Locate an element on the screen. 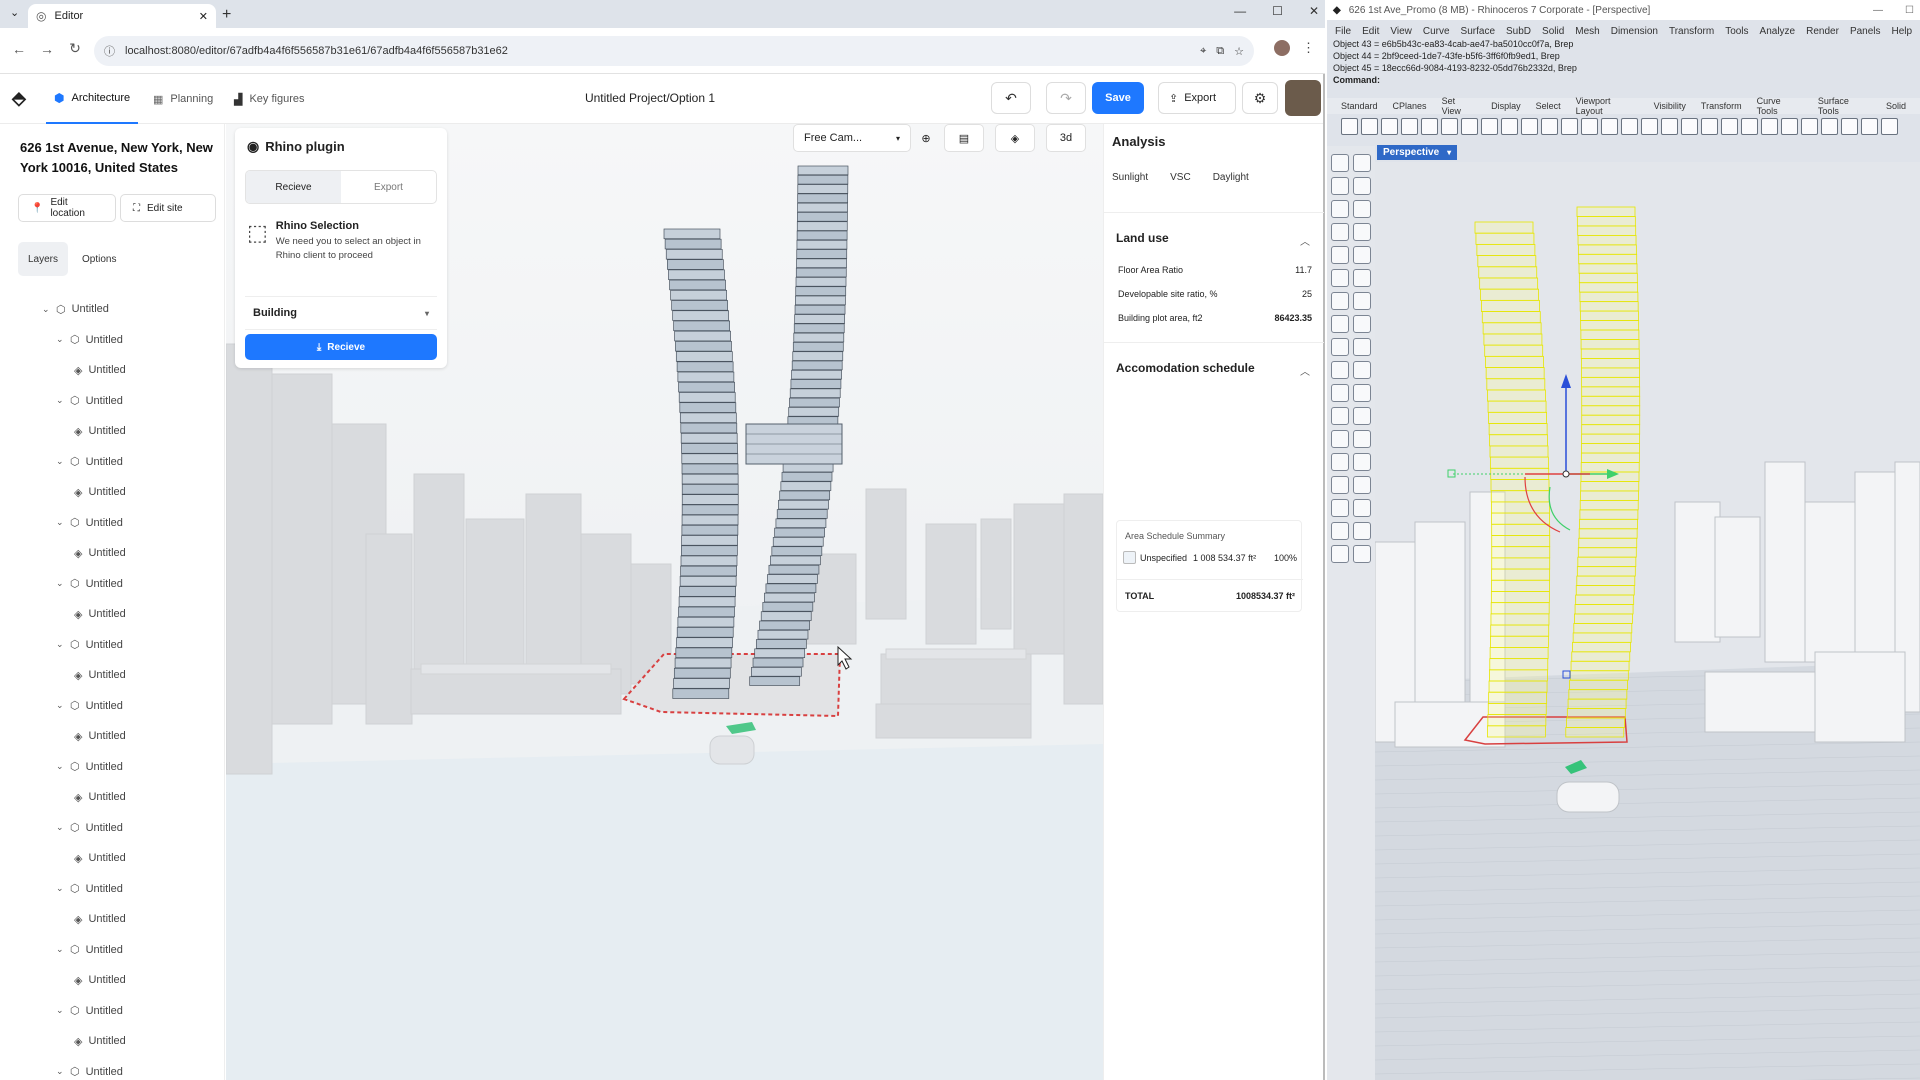 This screenshot has width=1920, height=1080. nav-tab-key-figures: ▟ Key figures is located at coordinates (269, 99).